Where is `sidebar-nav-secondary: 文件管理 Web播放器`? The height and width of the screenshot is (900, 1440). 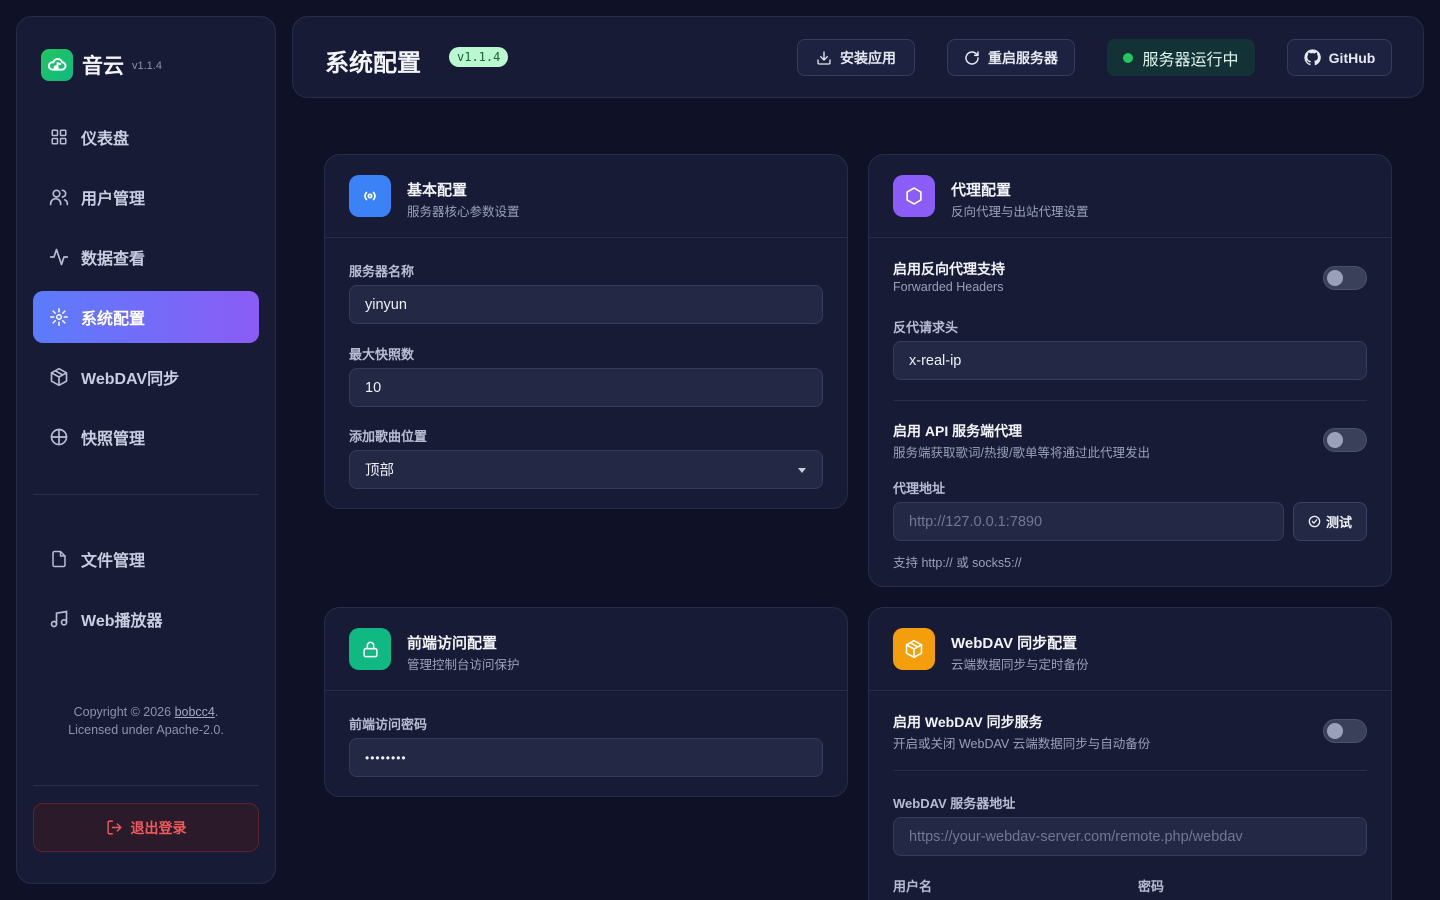 sidebar-nav-secondary: 文件管理 Web播放器 is located at coordinates (146, 593).